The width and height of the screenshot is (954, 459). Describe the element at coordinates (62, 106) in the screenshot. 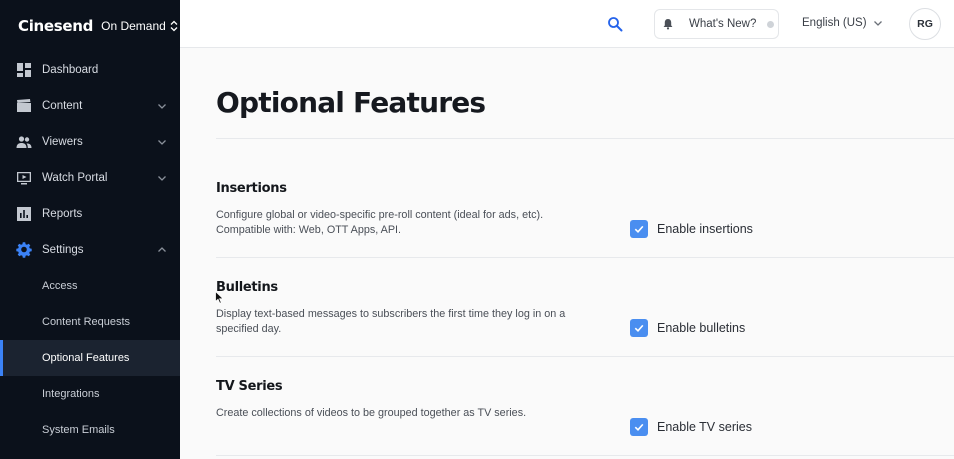

I see `sidebar-item-label: Content` at that location.